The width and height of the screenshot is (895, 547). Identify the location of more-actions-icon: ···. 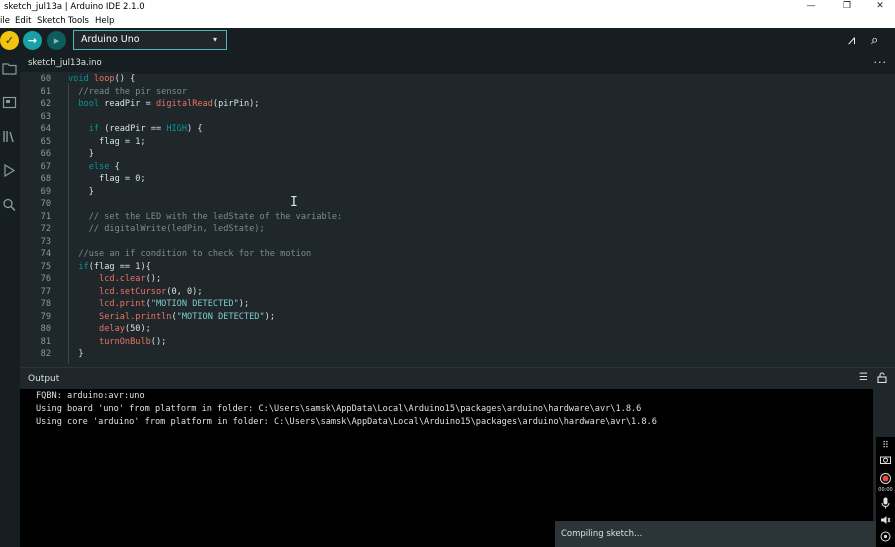
(881, 62).